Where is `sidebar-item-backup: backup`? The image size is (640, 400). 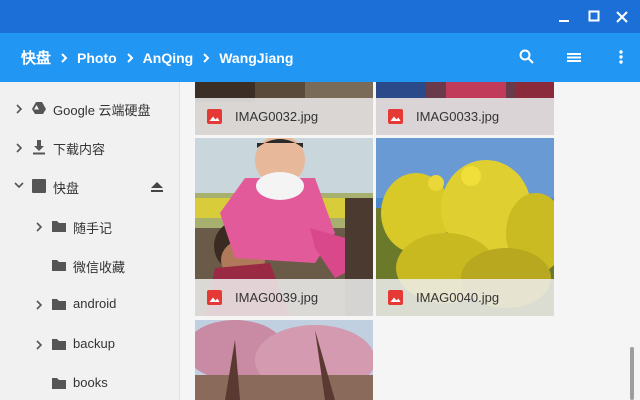 sidebar-item-backup: backup is located at coordinates (89, 345).